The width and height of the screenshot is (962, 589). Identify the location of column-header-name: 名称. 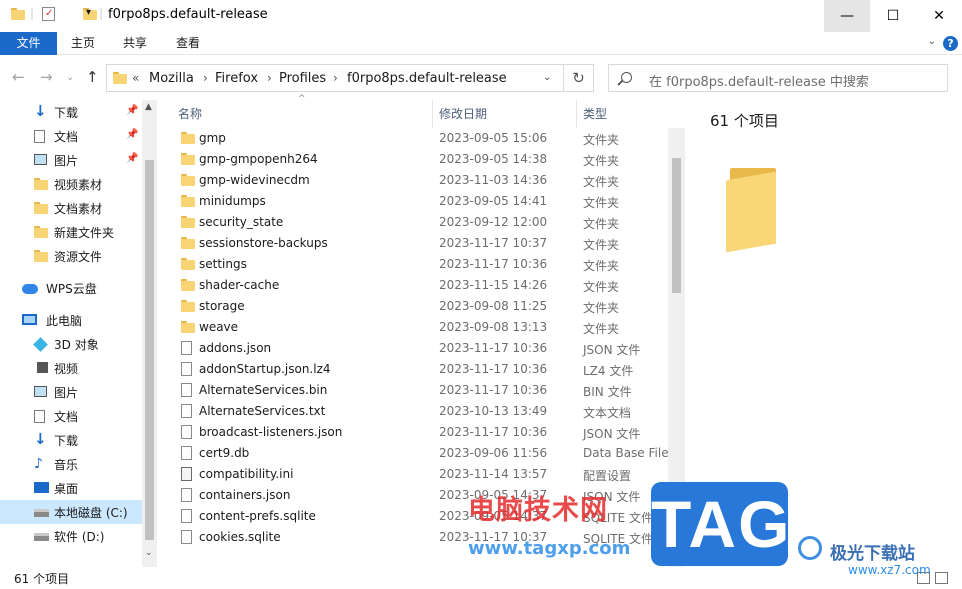
(190, 114).